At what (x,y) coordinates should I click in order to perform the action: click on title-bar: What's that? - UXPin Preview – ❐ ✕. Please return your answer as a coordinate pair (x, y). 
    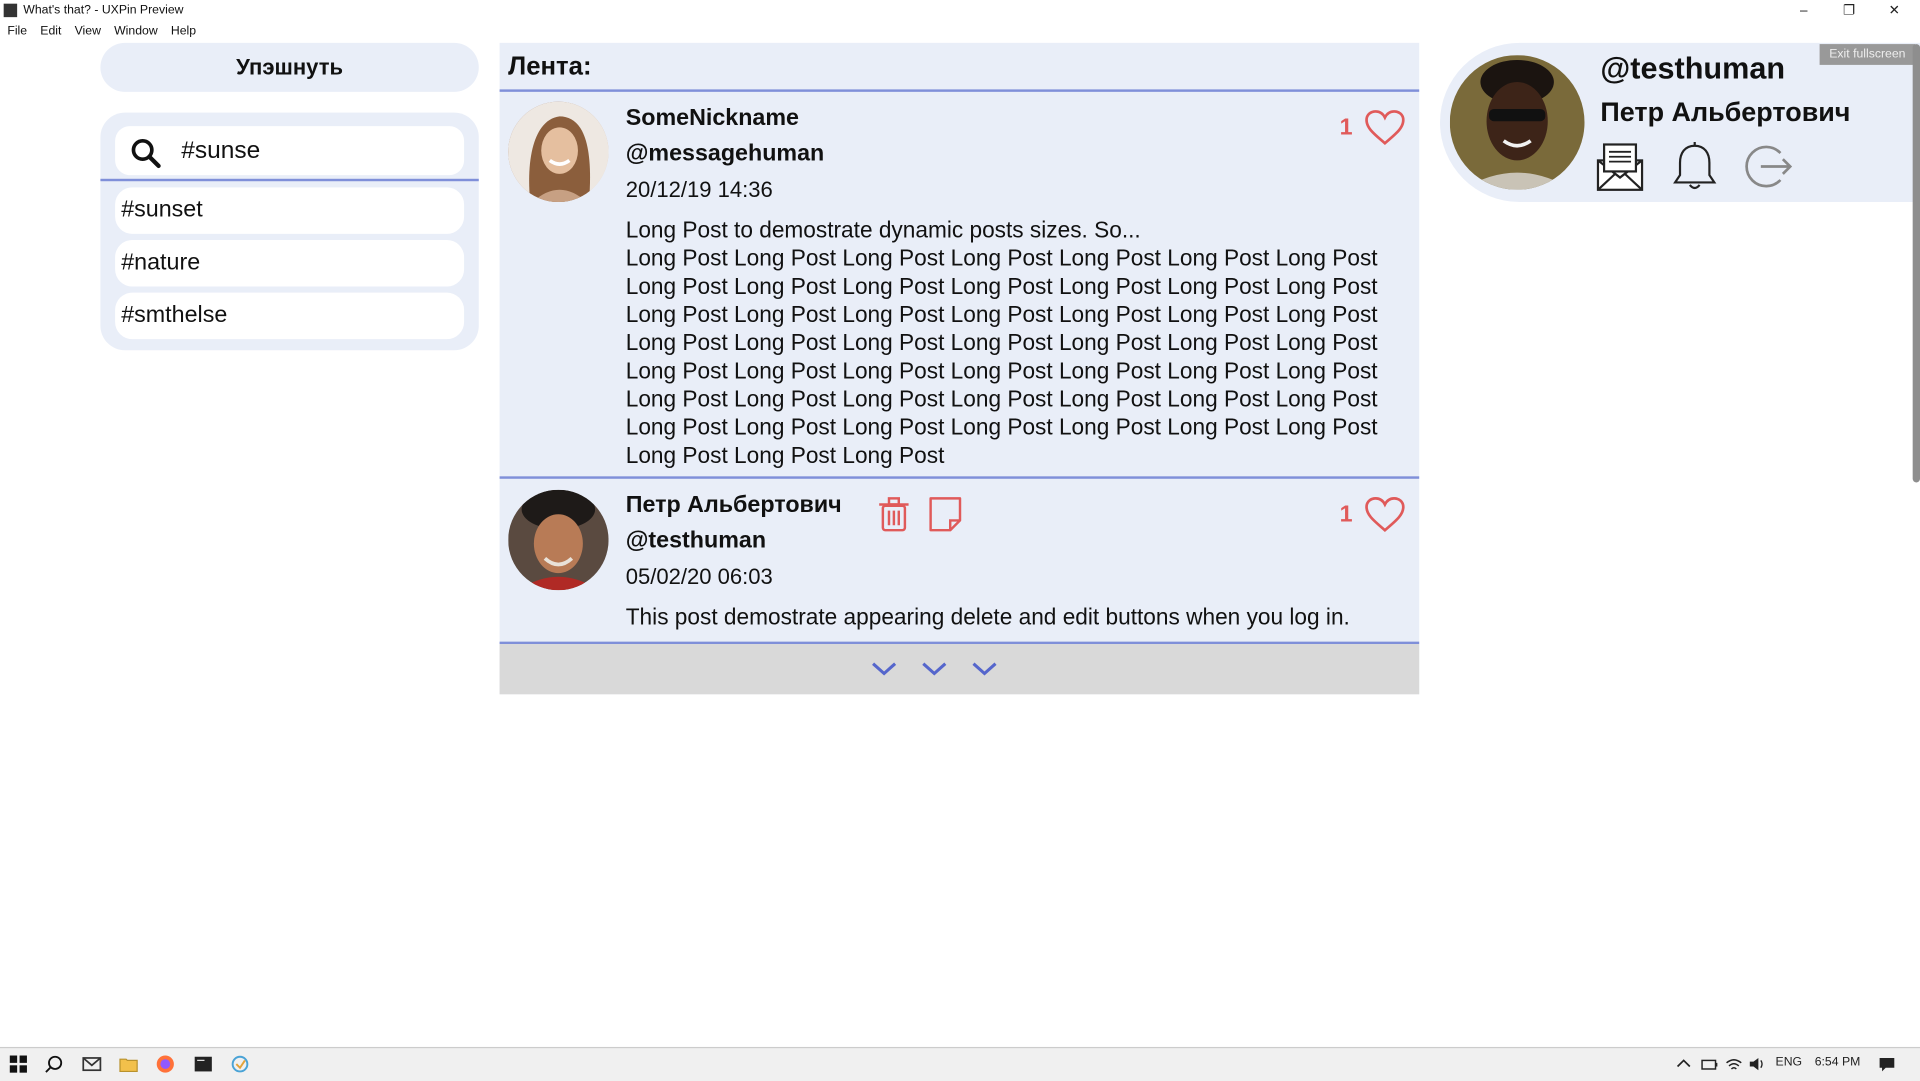
    Looking at the image, I should click on (960, 11).